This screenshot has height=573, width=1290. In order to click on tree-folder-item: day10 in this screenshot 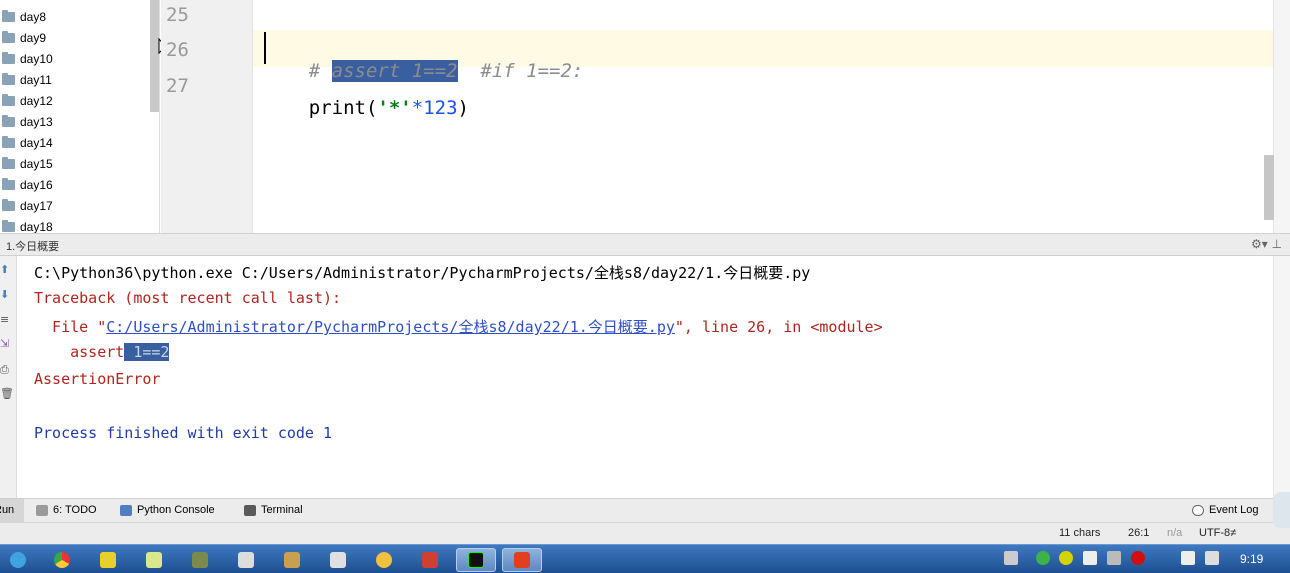, I will do `click(26, 58)`.